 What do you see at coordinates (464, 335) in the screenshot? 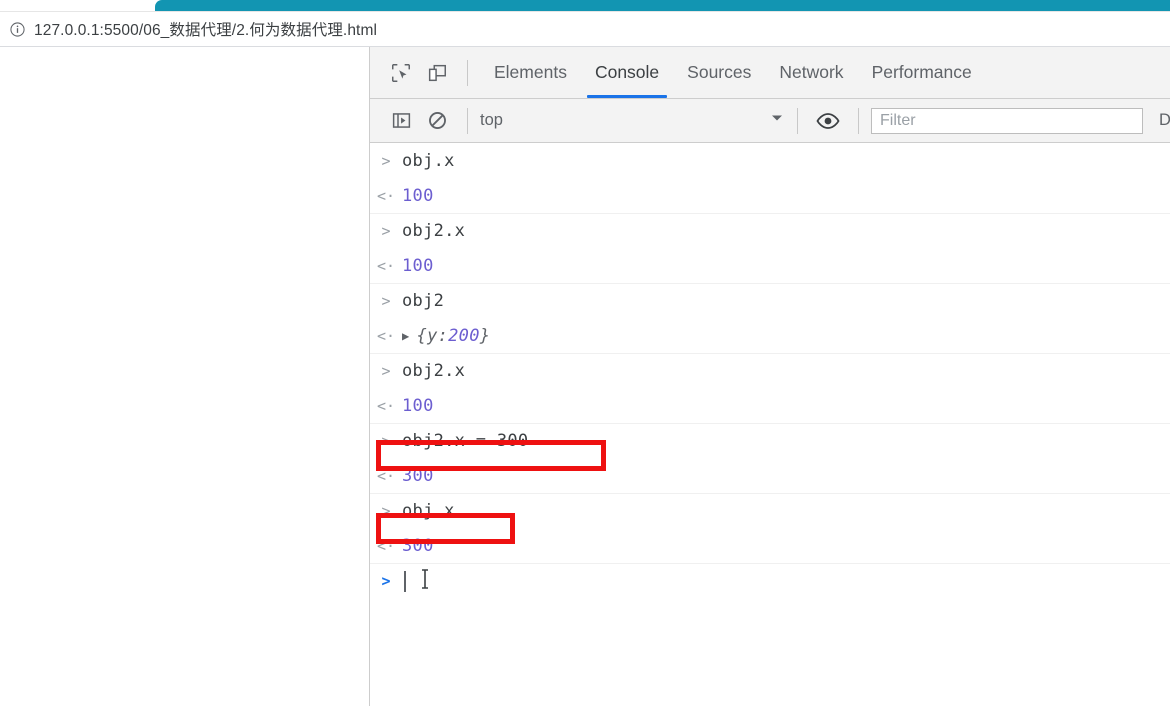
I see `object-preview-value: 200` at bounding box center [464, 335].